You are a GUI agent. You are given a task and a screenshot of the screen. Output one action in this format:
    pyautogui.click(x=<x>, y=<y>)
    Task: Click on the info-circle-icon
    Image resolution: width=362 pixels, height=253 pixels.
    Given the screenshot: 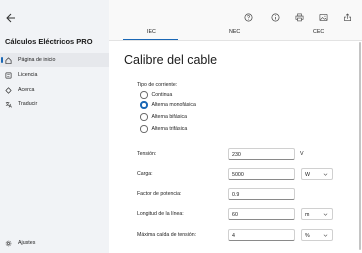 What is the action you would take?
    pyautogui.click(x=275, y=17)
    